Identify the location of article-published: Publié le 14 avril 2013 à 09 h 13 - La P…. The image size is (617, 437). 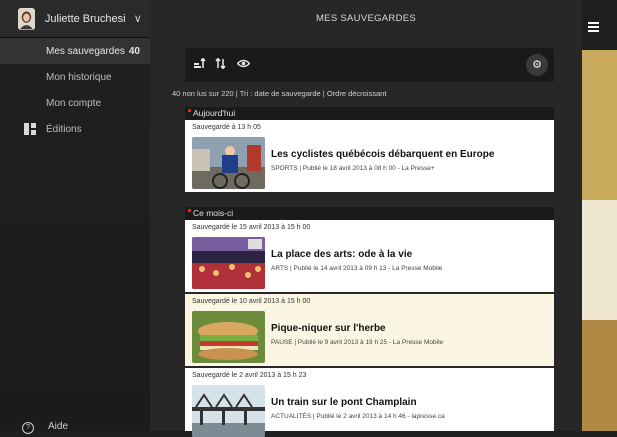
(368, 268).